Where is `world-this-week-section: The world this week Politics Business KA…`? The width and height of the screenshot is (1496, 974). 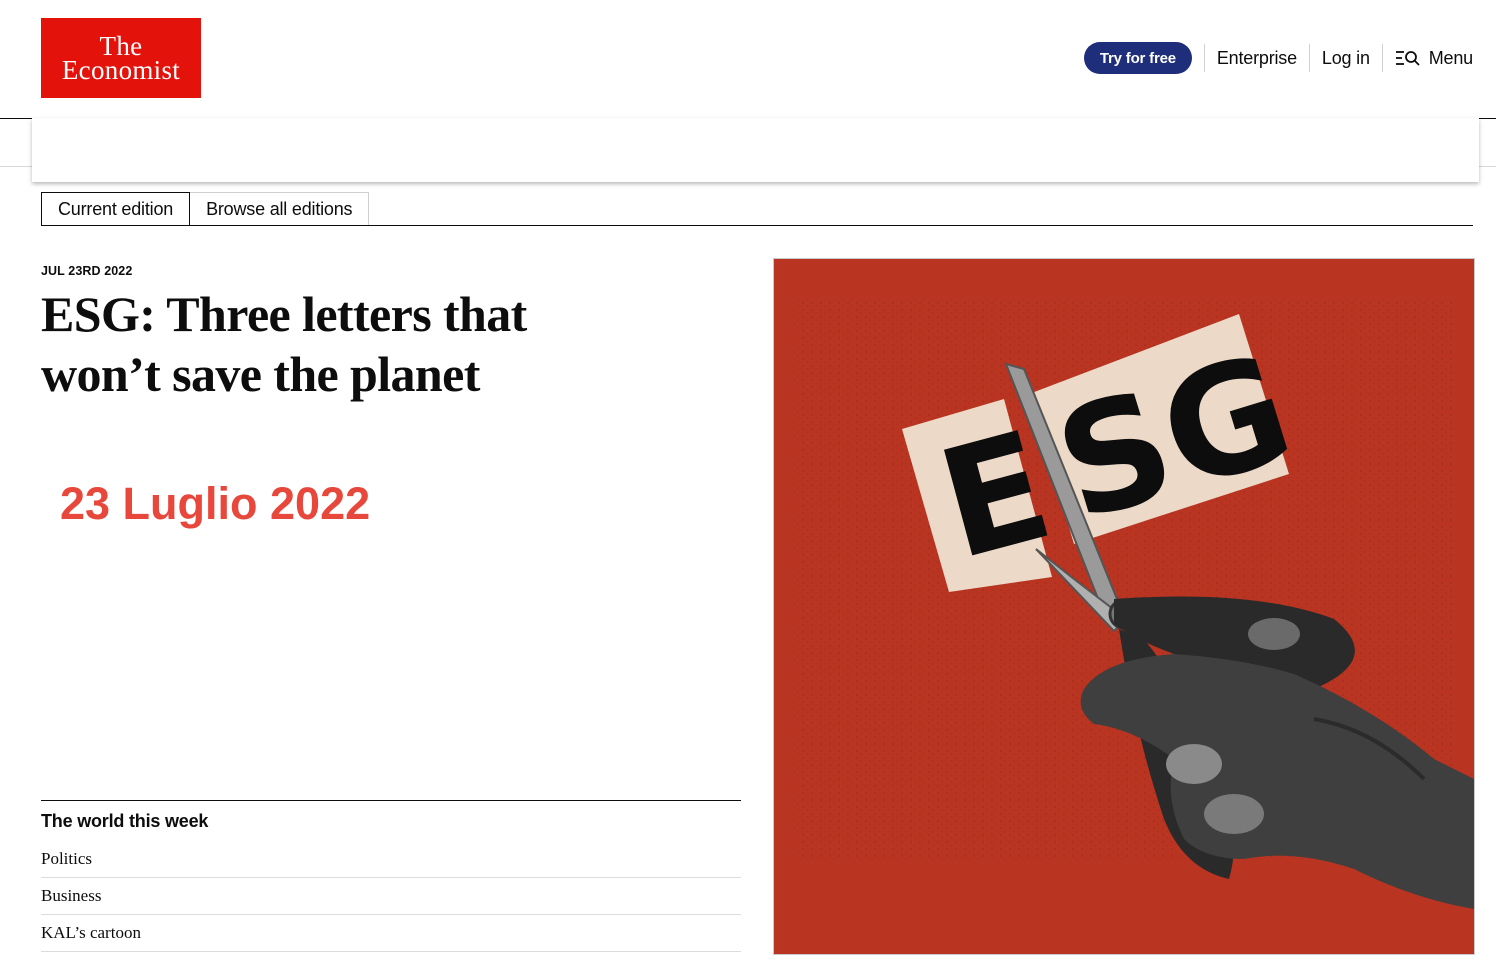
world-this-week-section: The world this week Politics Business KA… is located at coordinates (391, 876).